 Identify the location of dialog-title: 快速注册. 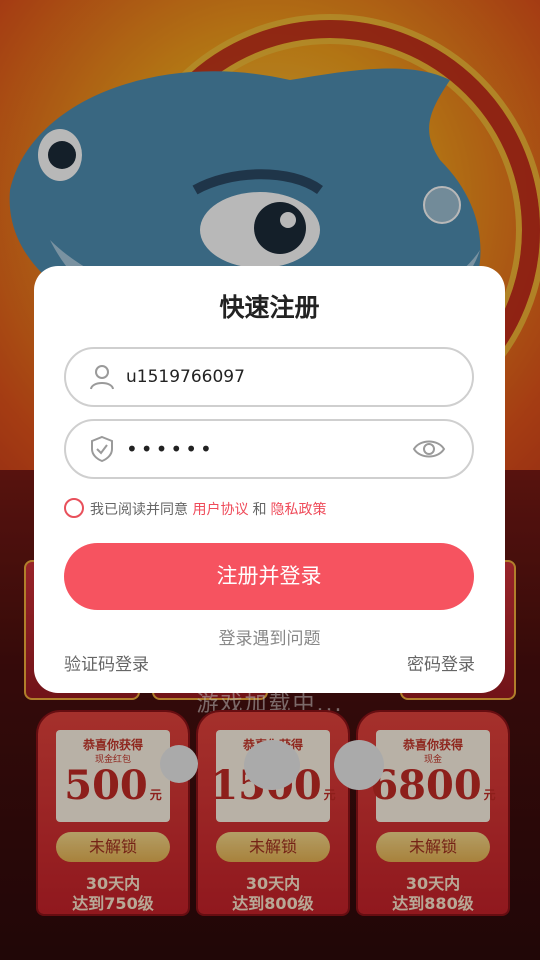
(269, 307).